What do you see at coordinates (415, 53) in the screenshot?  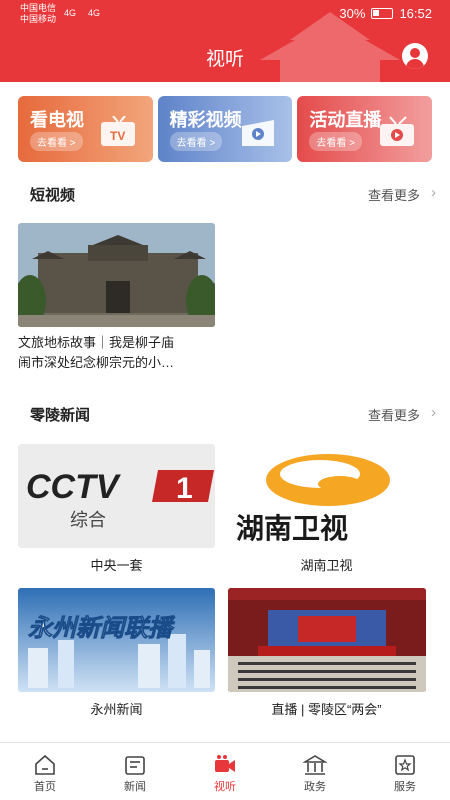 I see `user-icon` at bounding box center [415, 53].